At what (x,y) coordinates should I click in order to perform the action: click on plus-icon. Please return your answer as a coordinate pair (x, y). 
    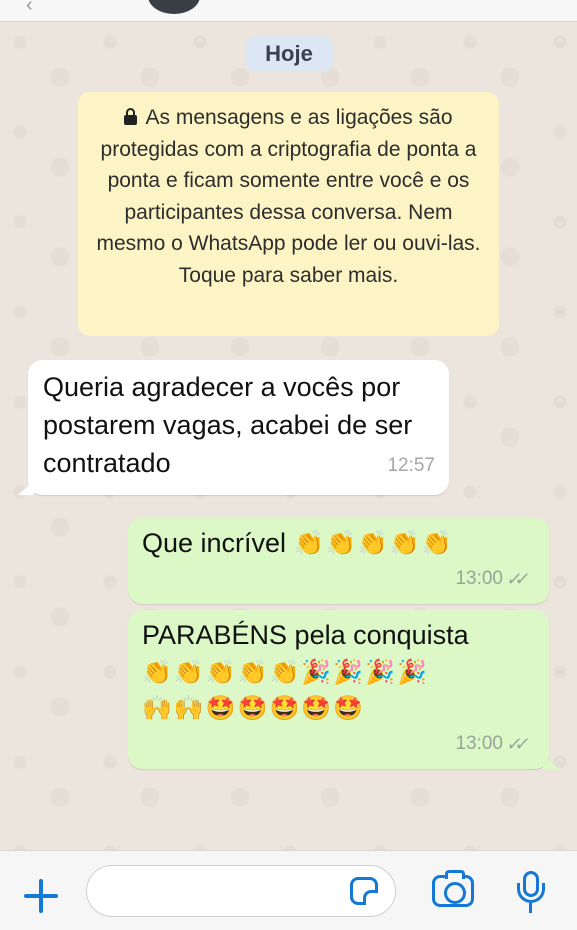
    Looking at the image, I should click on (41, 896).